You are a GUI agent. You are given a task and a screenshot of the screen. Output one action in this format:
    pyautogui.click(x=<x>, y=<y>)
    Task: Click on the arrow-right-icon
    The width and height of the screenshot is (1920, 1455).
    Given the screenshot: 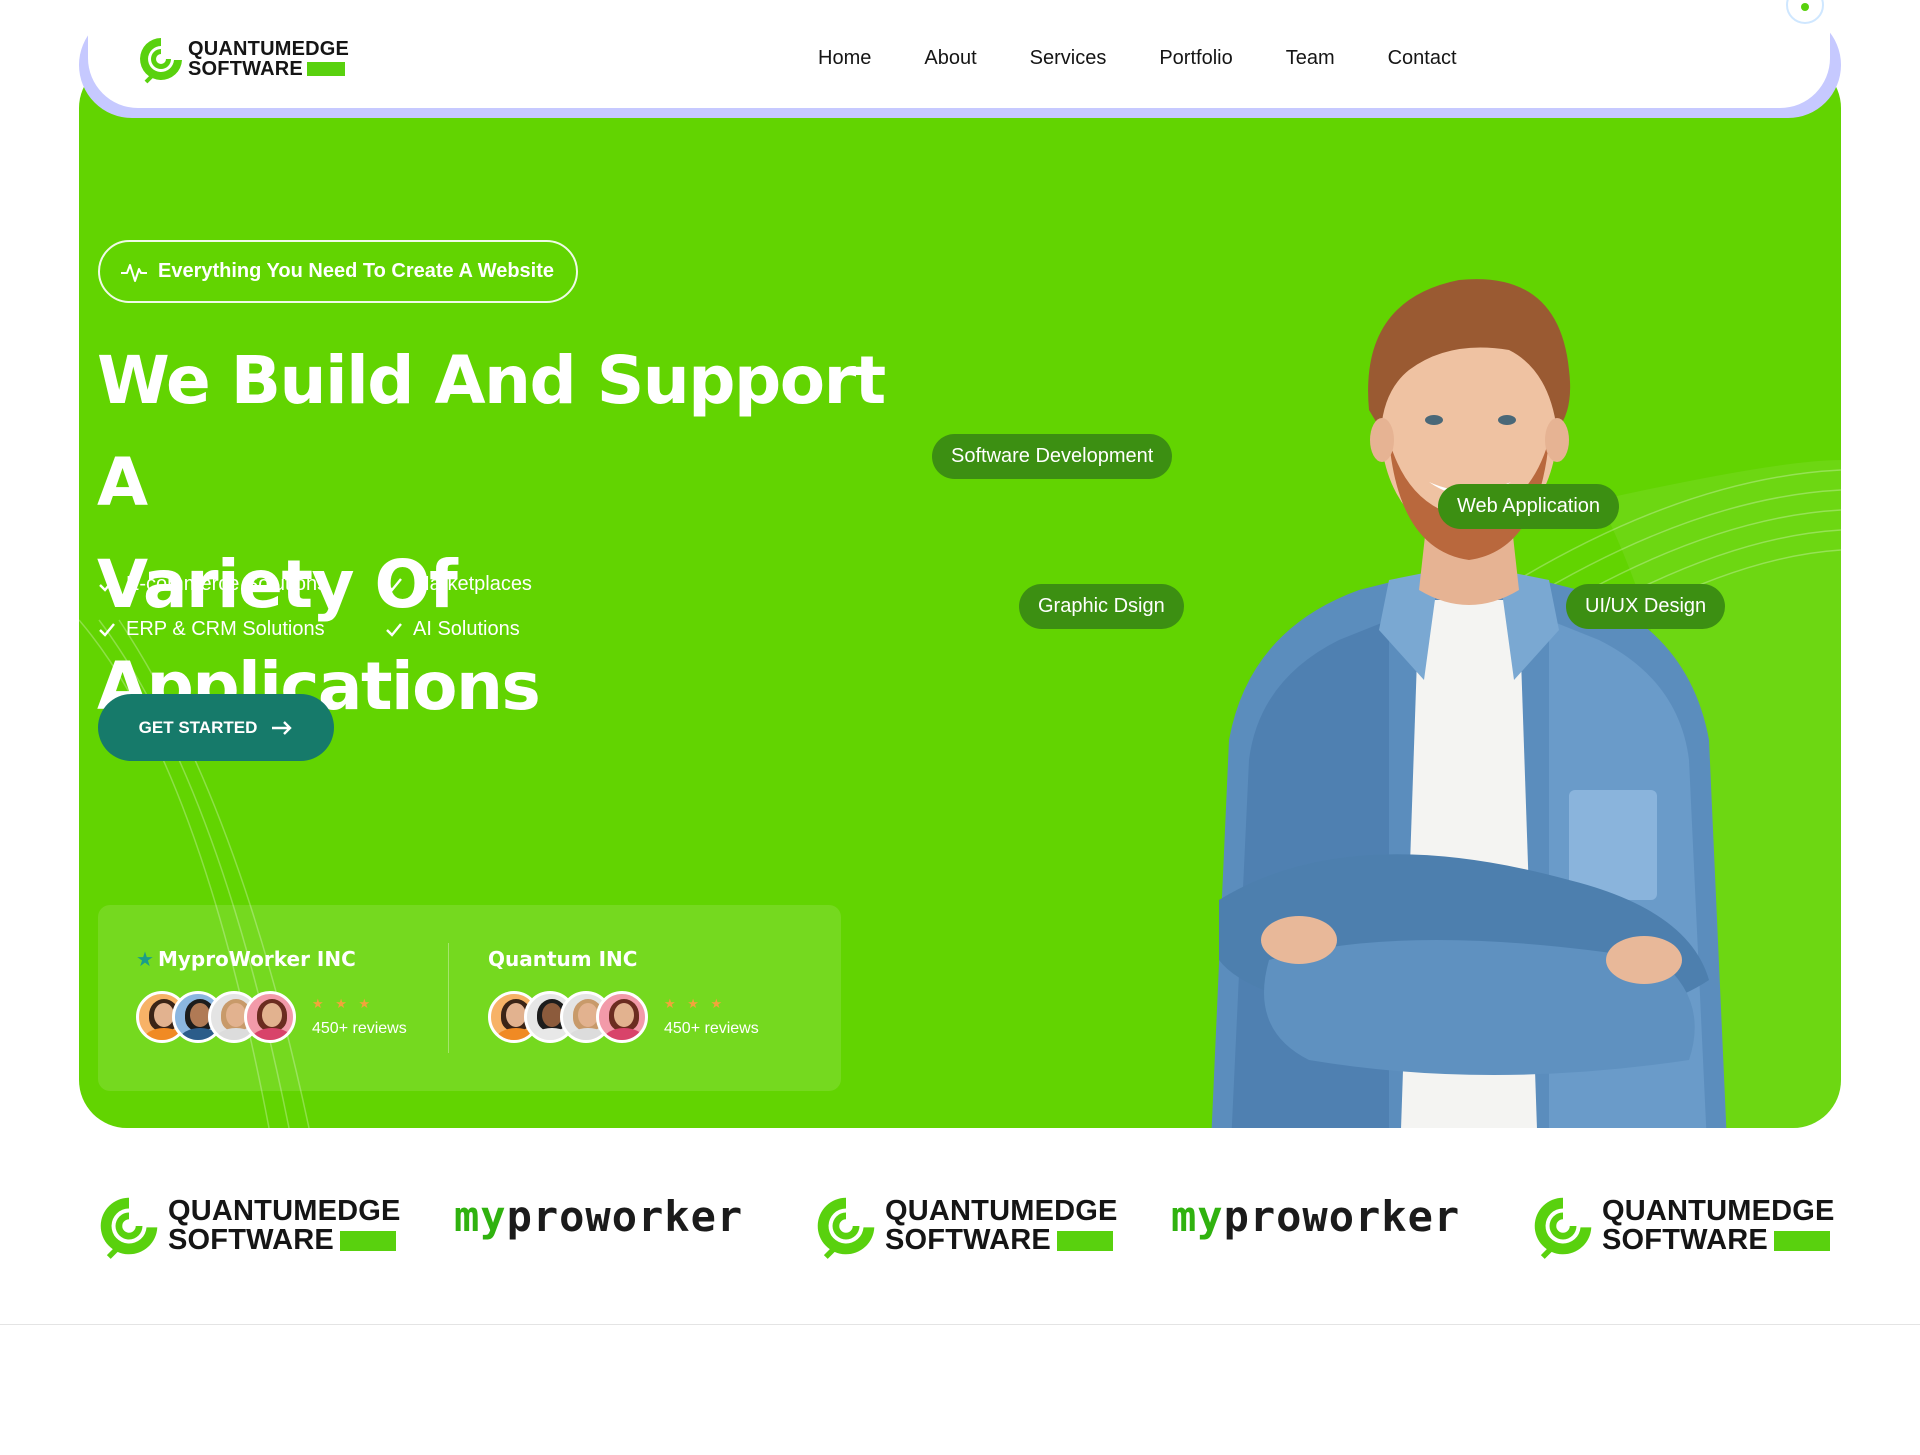 What is the action you would take?
    pyautogui.click(x=282, y=727)
    